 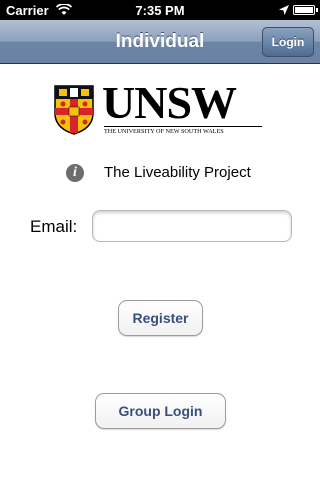 I want to click on email-field, so click(x=192, y=226).